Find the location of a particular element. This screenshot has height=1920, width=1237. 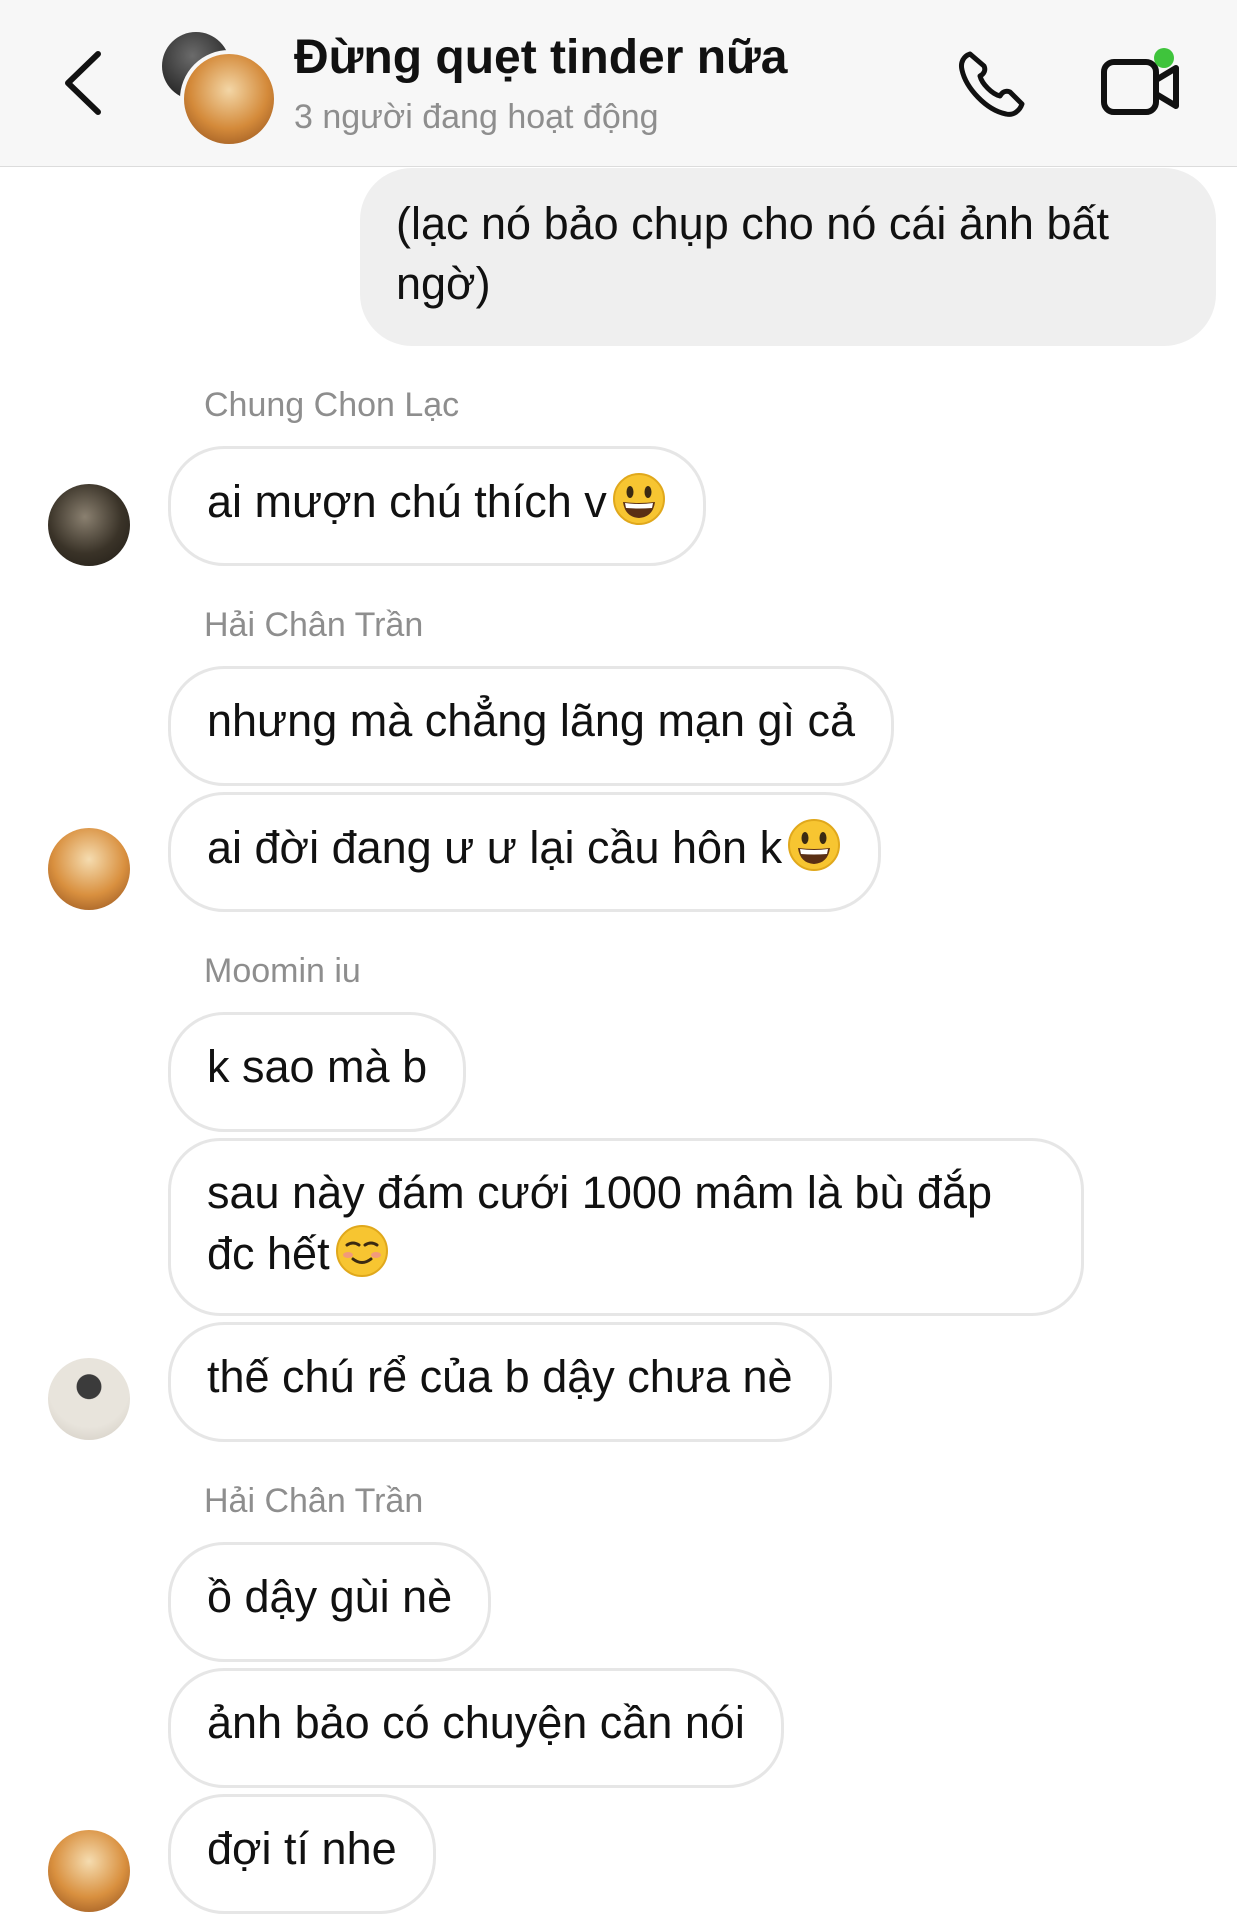

incoming-message: thế chú rể của b dậy chưa nè is located at coordinates (500, 1382).